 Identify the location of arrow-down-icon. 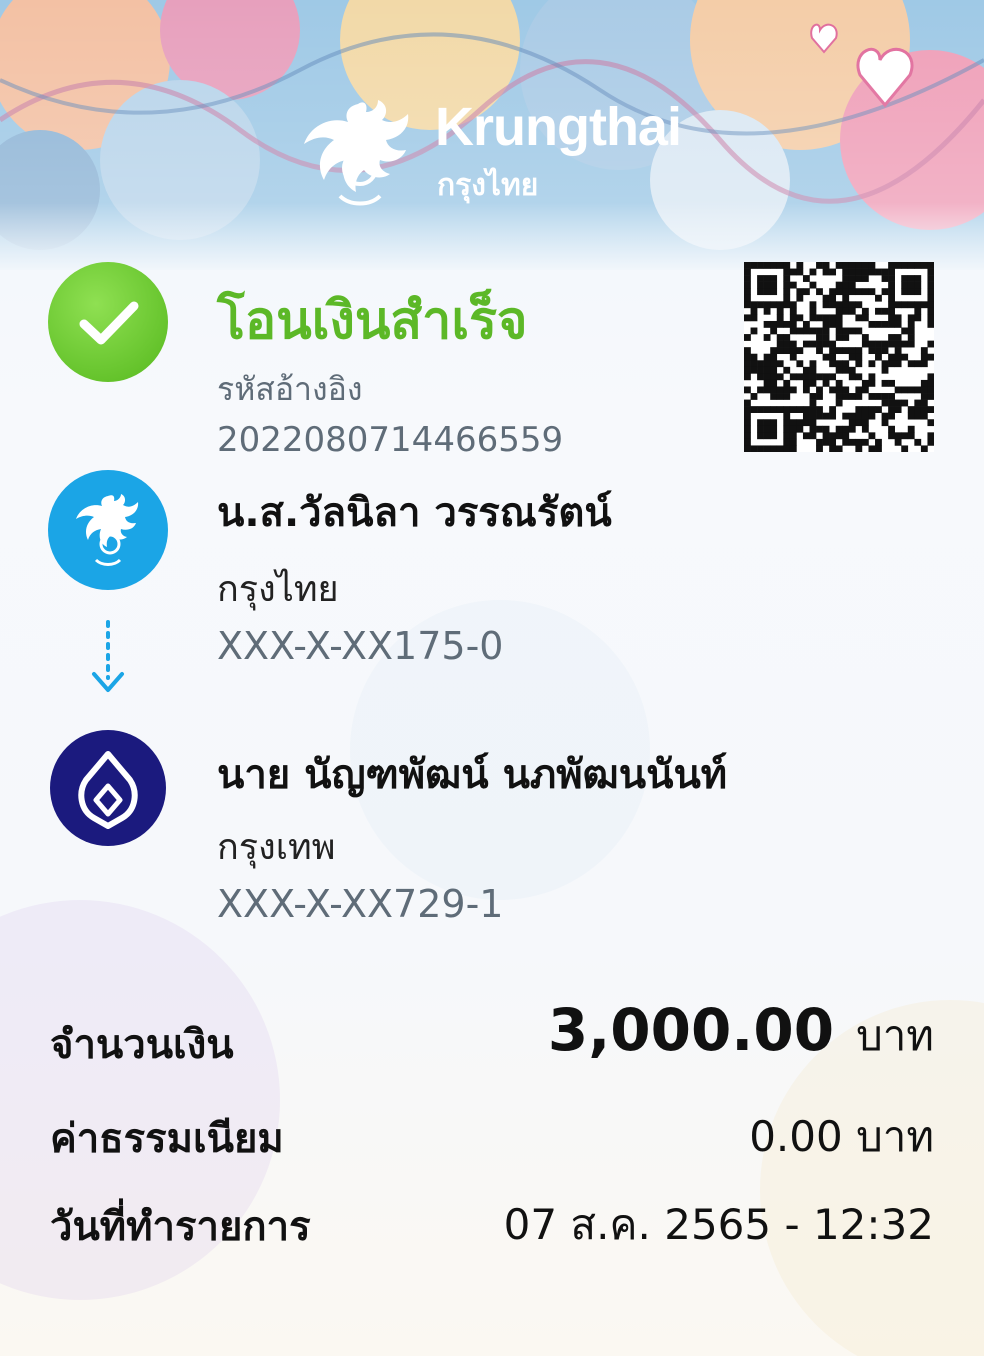
(108, 658).